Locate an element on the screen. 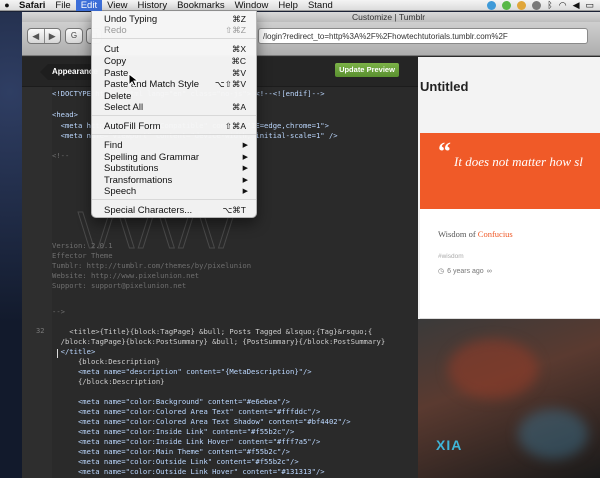  code-line: {block:Description} is located at coordinates (106, 361).